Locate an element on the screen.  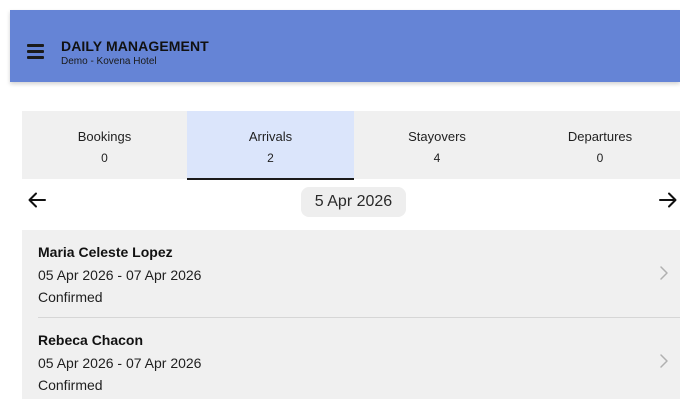
tab-bookings: Bookings 0 is located at coordinates (104, 145).